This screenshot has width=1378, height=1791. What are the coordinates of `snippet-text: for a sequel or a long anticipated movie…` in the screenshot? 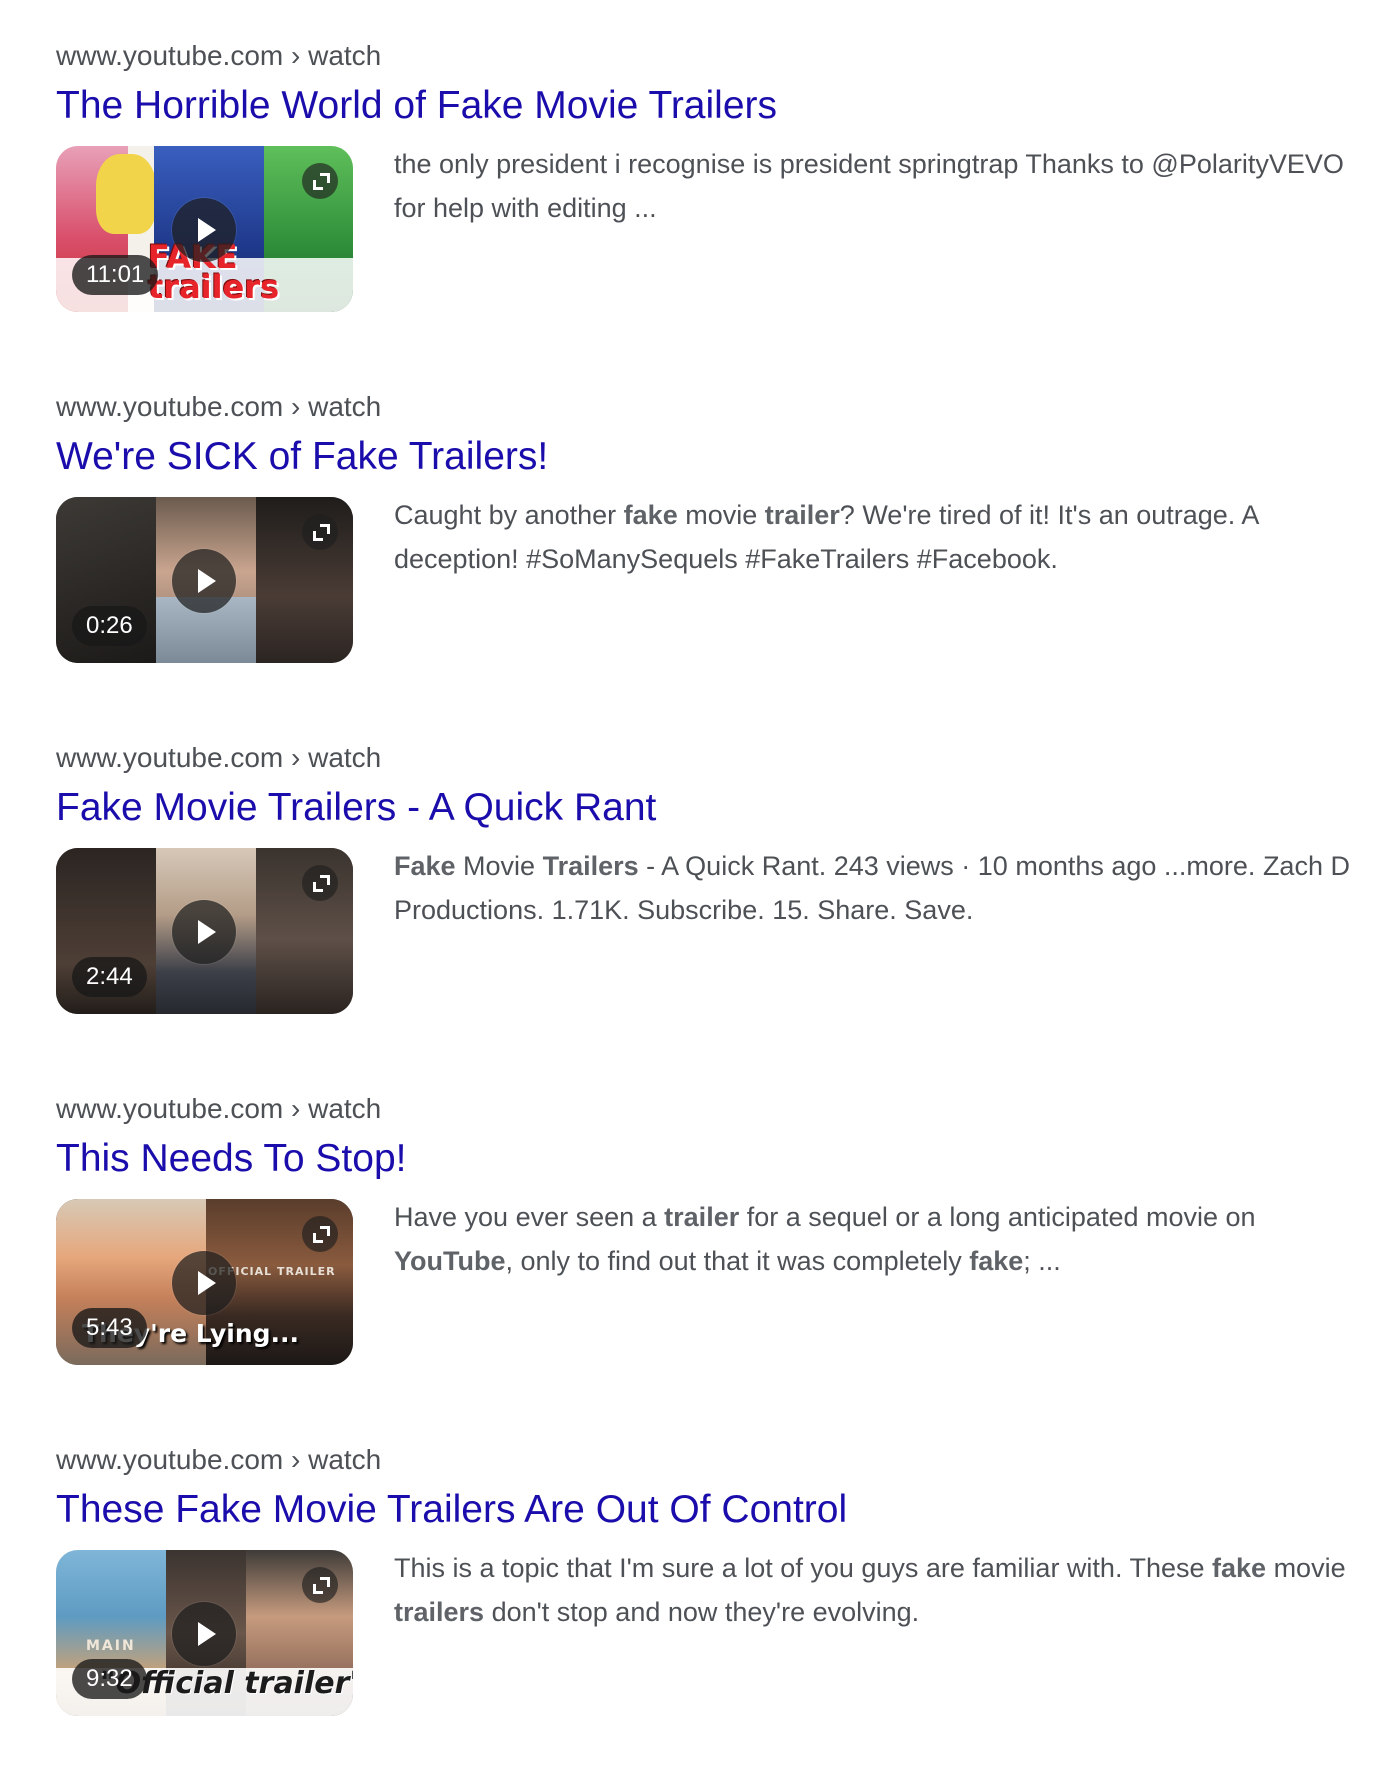 It's located at (997, 1217).